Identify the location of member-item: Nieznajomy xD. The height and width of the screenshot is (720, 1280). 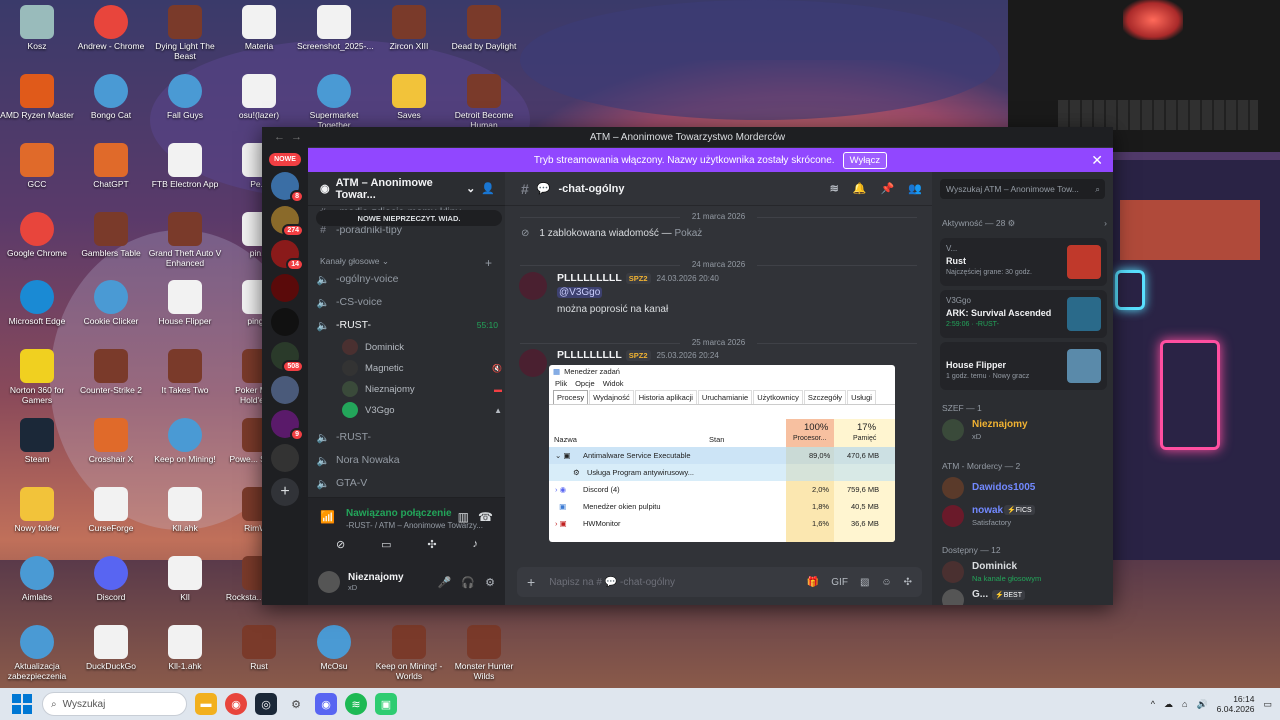
(1024, 430).